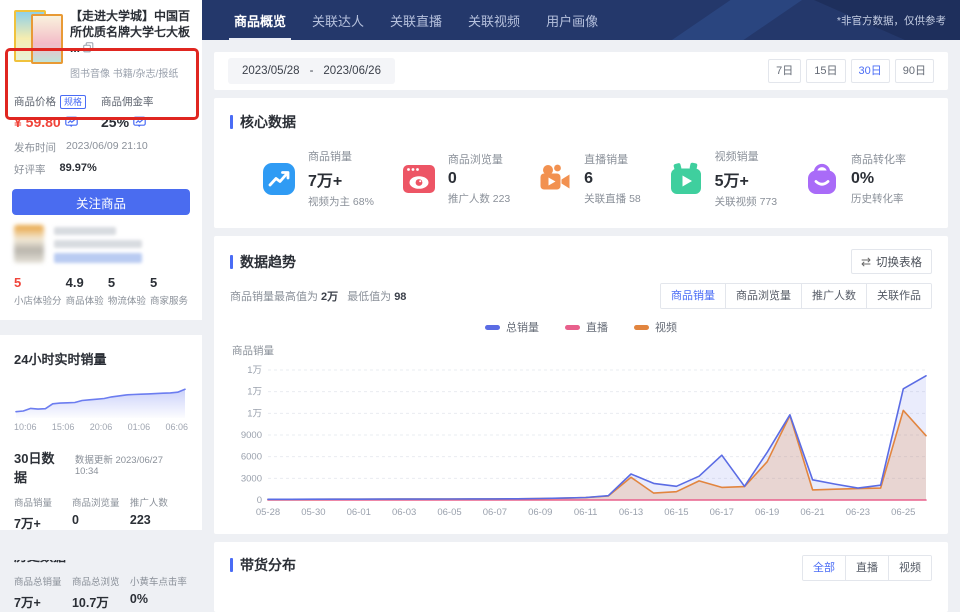 The image size is (960, 612). What do you see at coordinates (101, 147) in the screenshot?
I see `publish-time-row: 发布时间 2023/06/09 21:10` at bounding box center [101, 147].